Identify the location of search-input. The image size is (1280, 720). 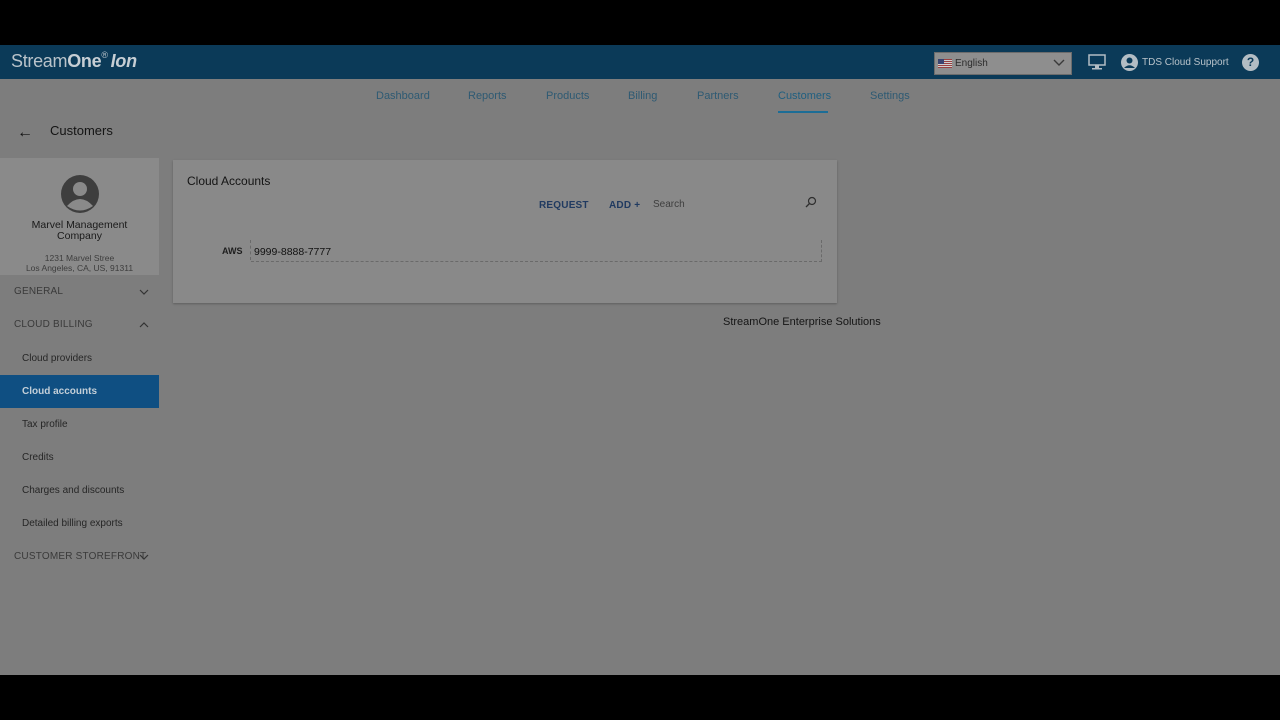
(728, 204).